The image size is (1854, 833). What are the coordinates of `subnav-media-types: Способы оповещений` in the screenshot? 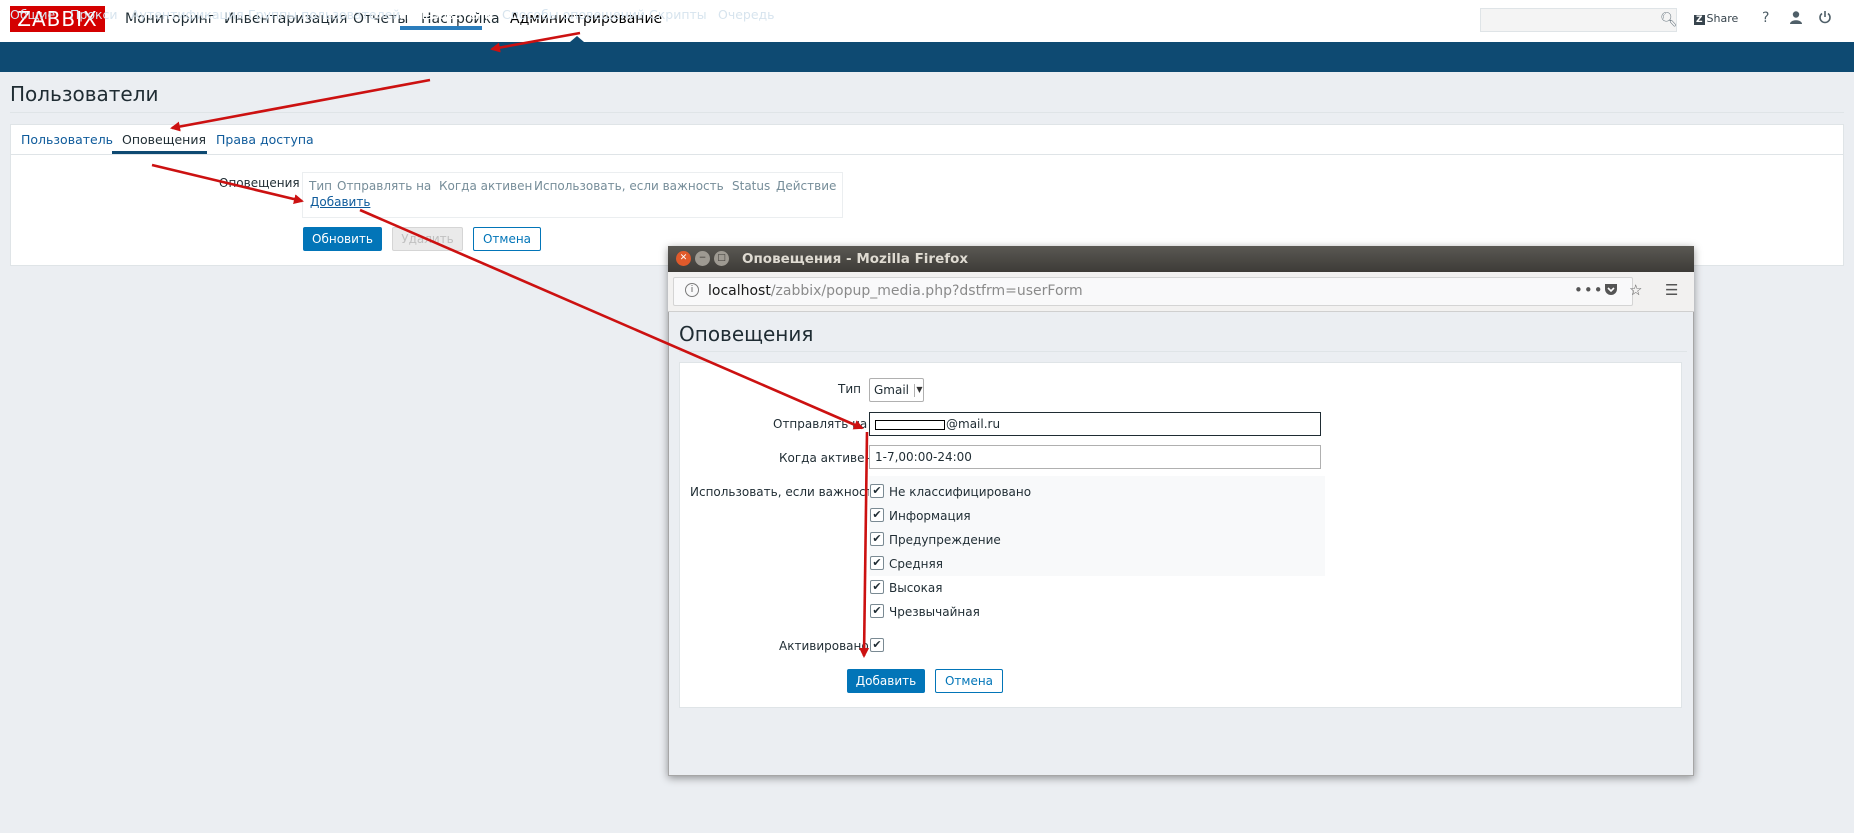 It's located at (573, 14).